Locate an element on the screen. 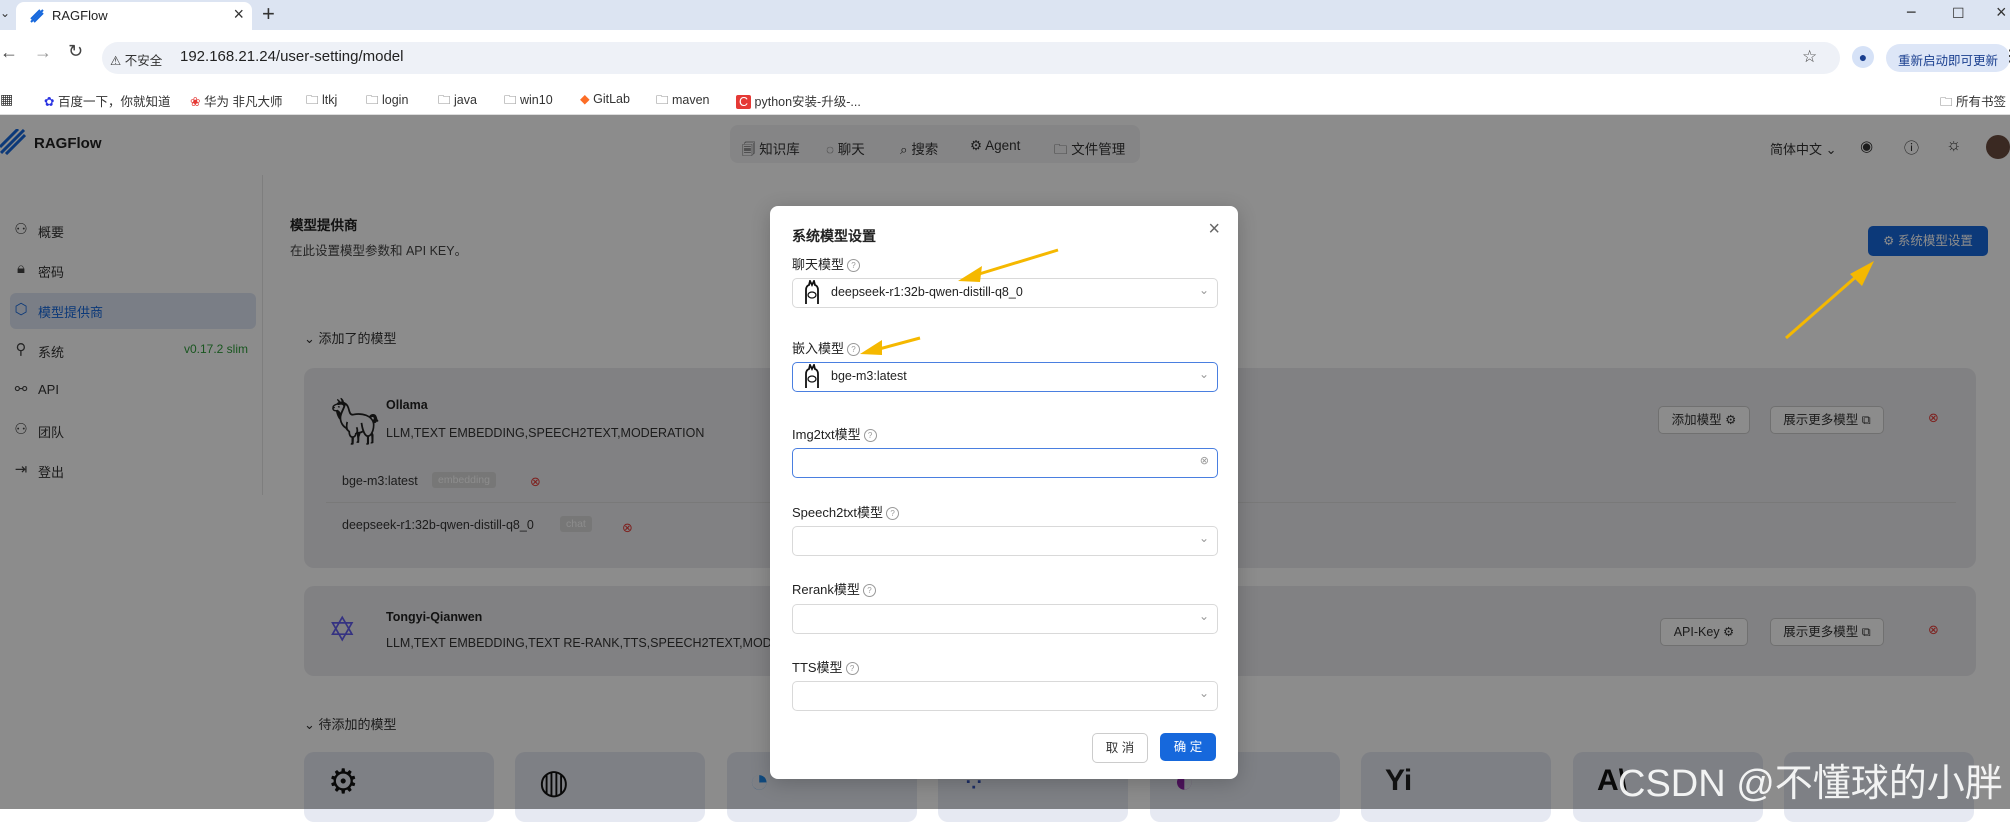 The height and width of the screenshot is (822, 2010). annotation-arrowhead-button is located at coordinates (1862, 273).